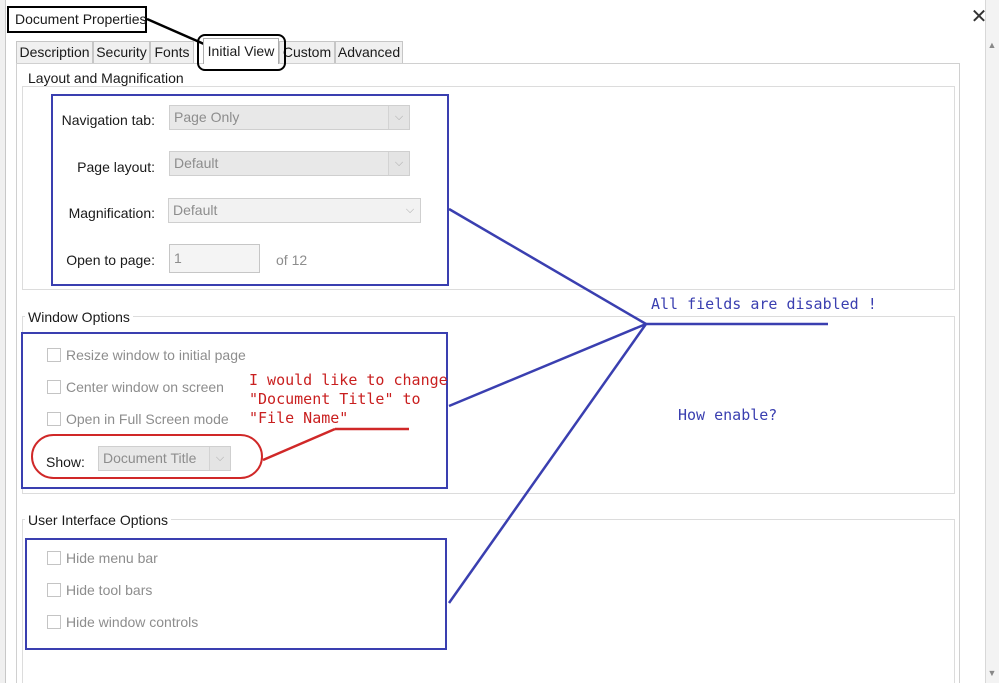  Describe the element at coordinates (307, 52) in the screenshot. I see `tab-custom: Custom` at that location.